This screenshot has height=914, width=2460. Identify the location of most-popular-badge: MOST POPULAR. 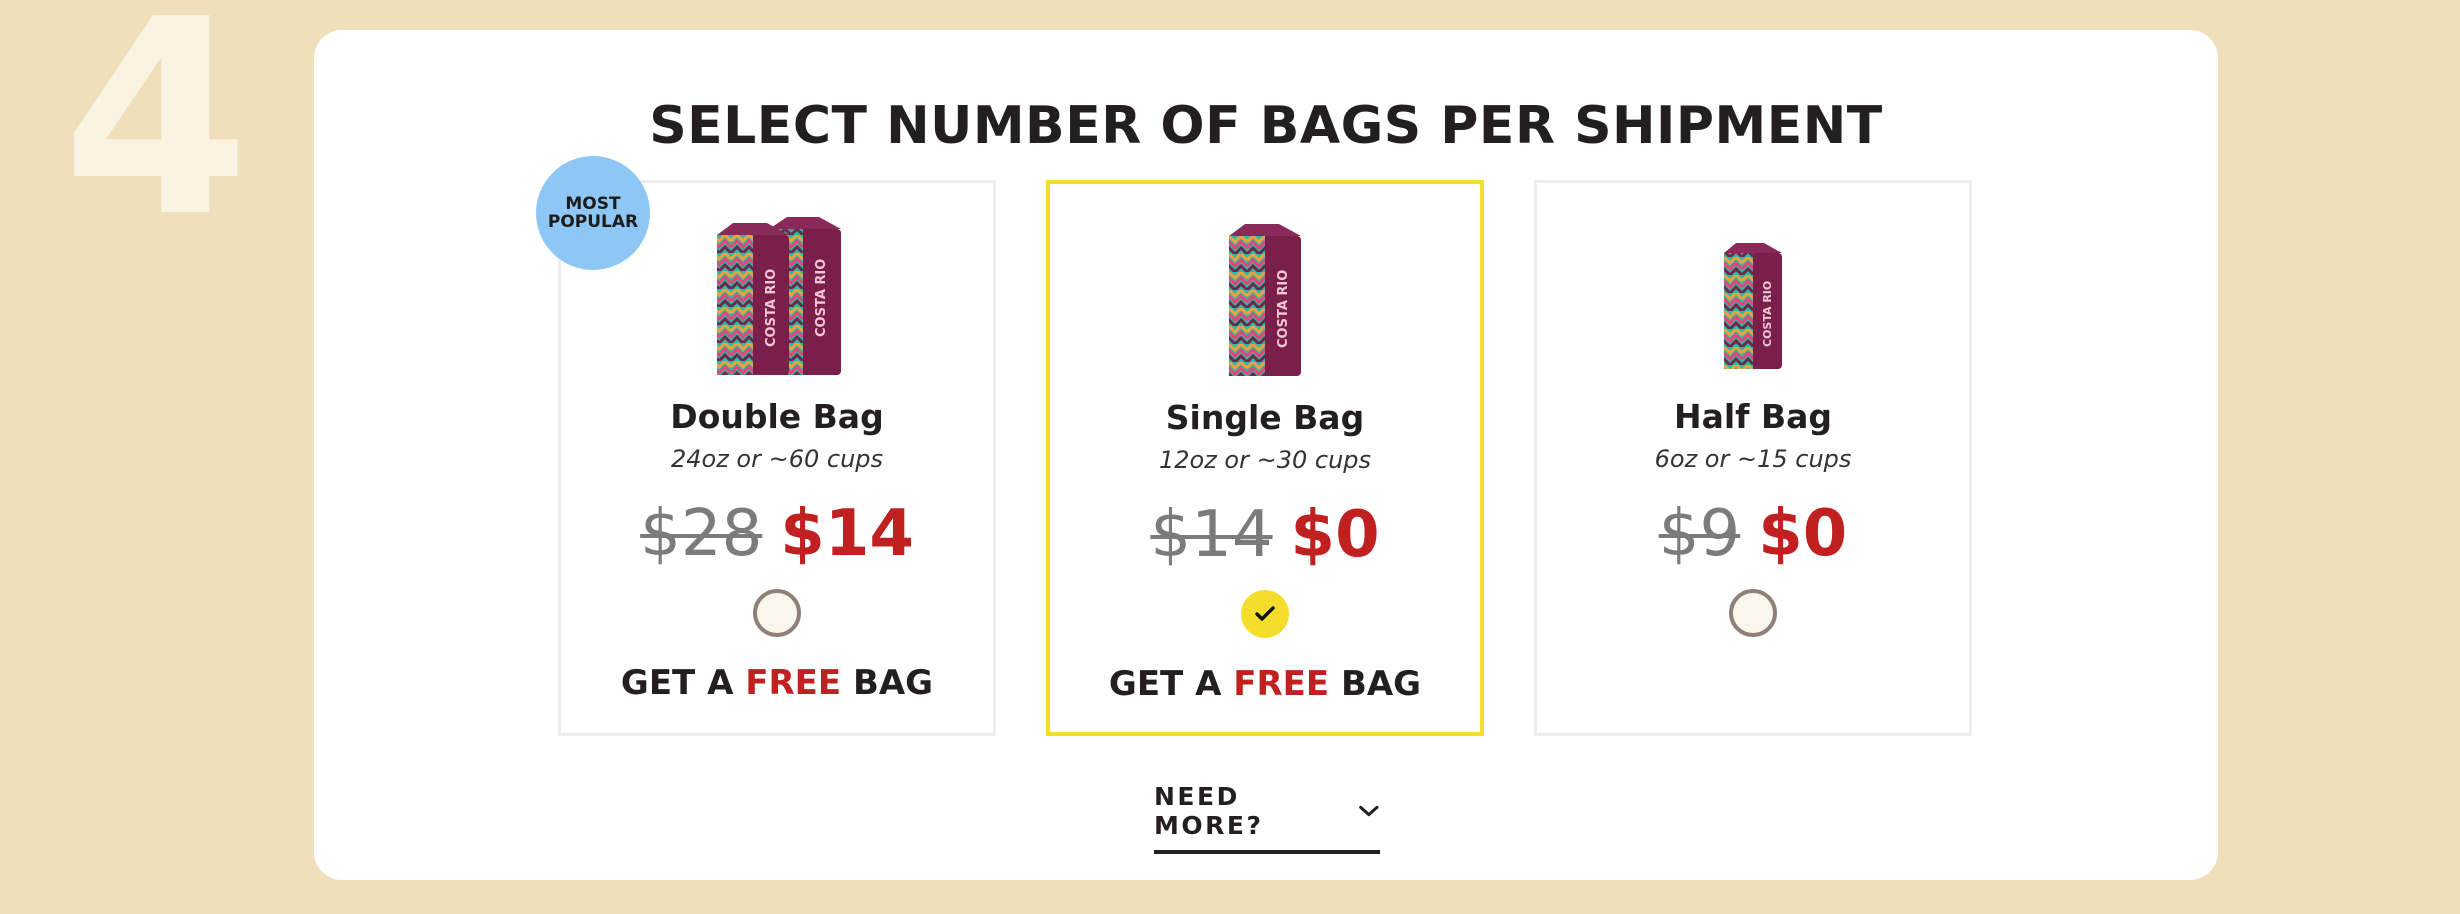
(593, 213).